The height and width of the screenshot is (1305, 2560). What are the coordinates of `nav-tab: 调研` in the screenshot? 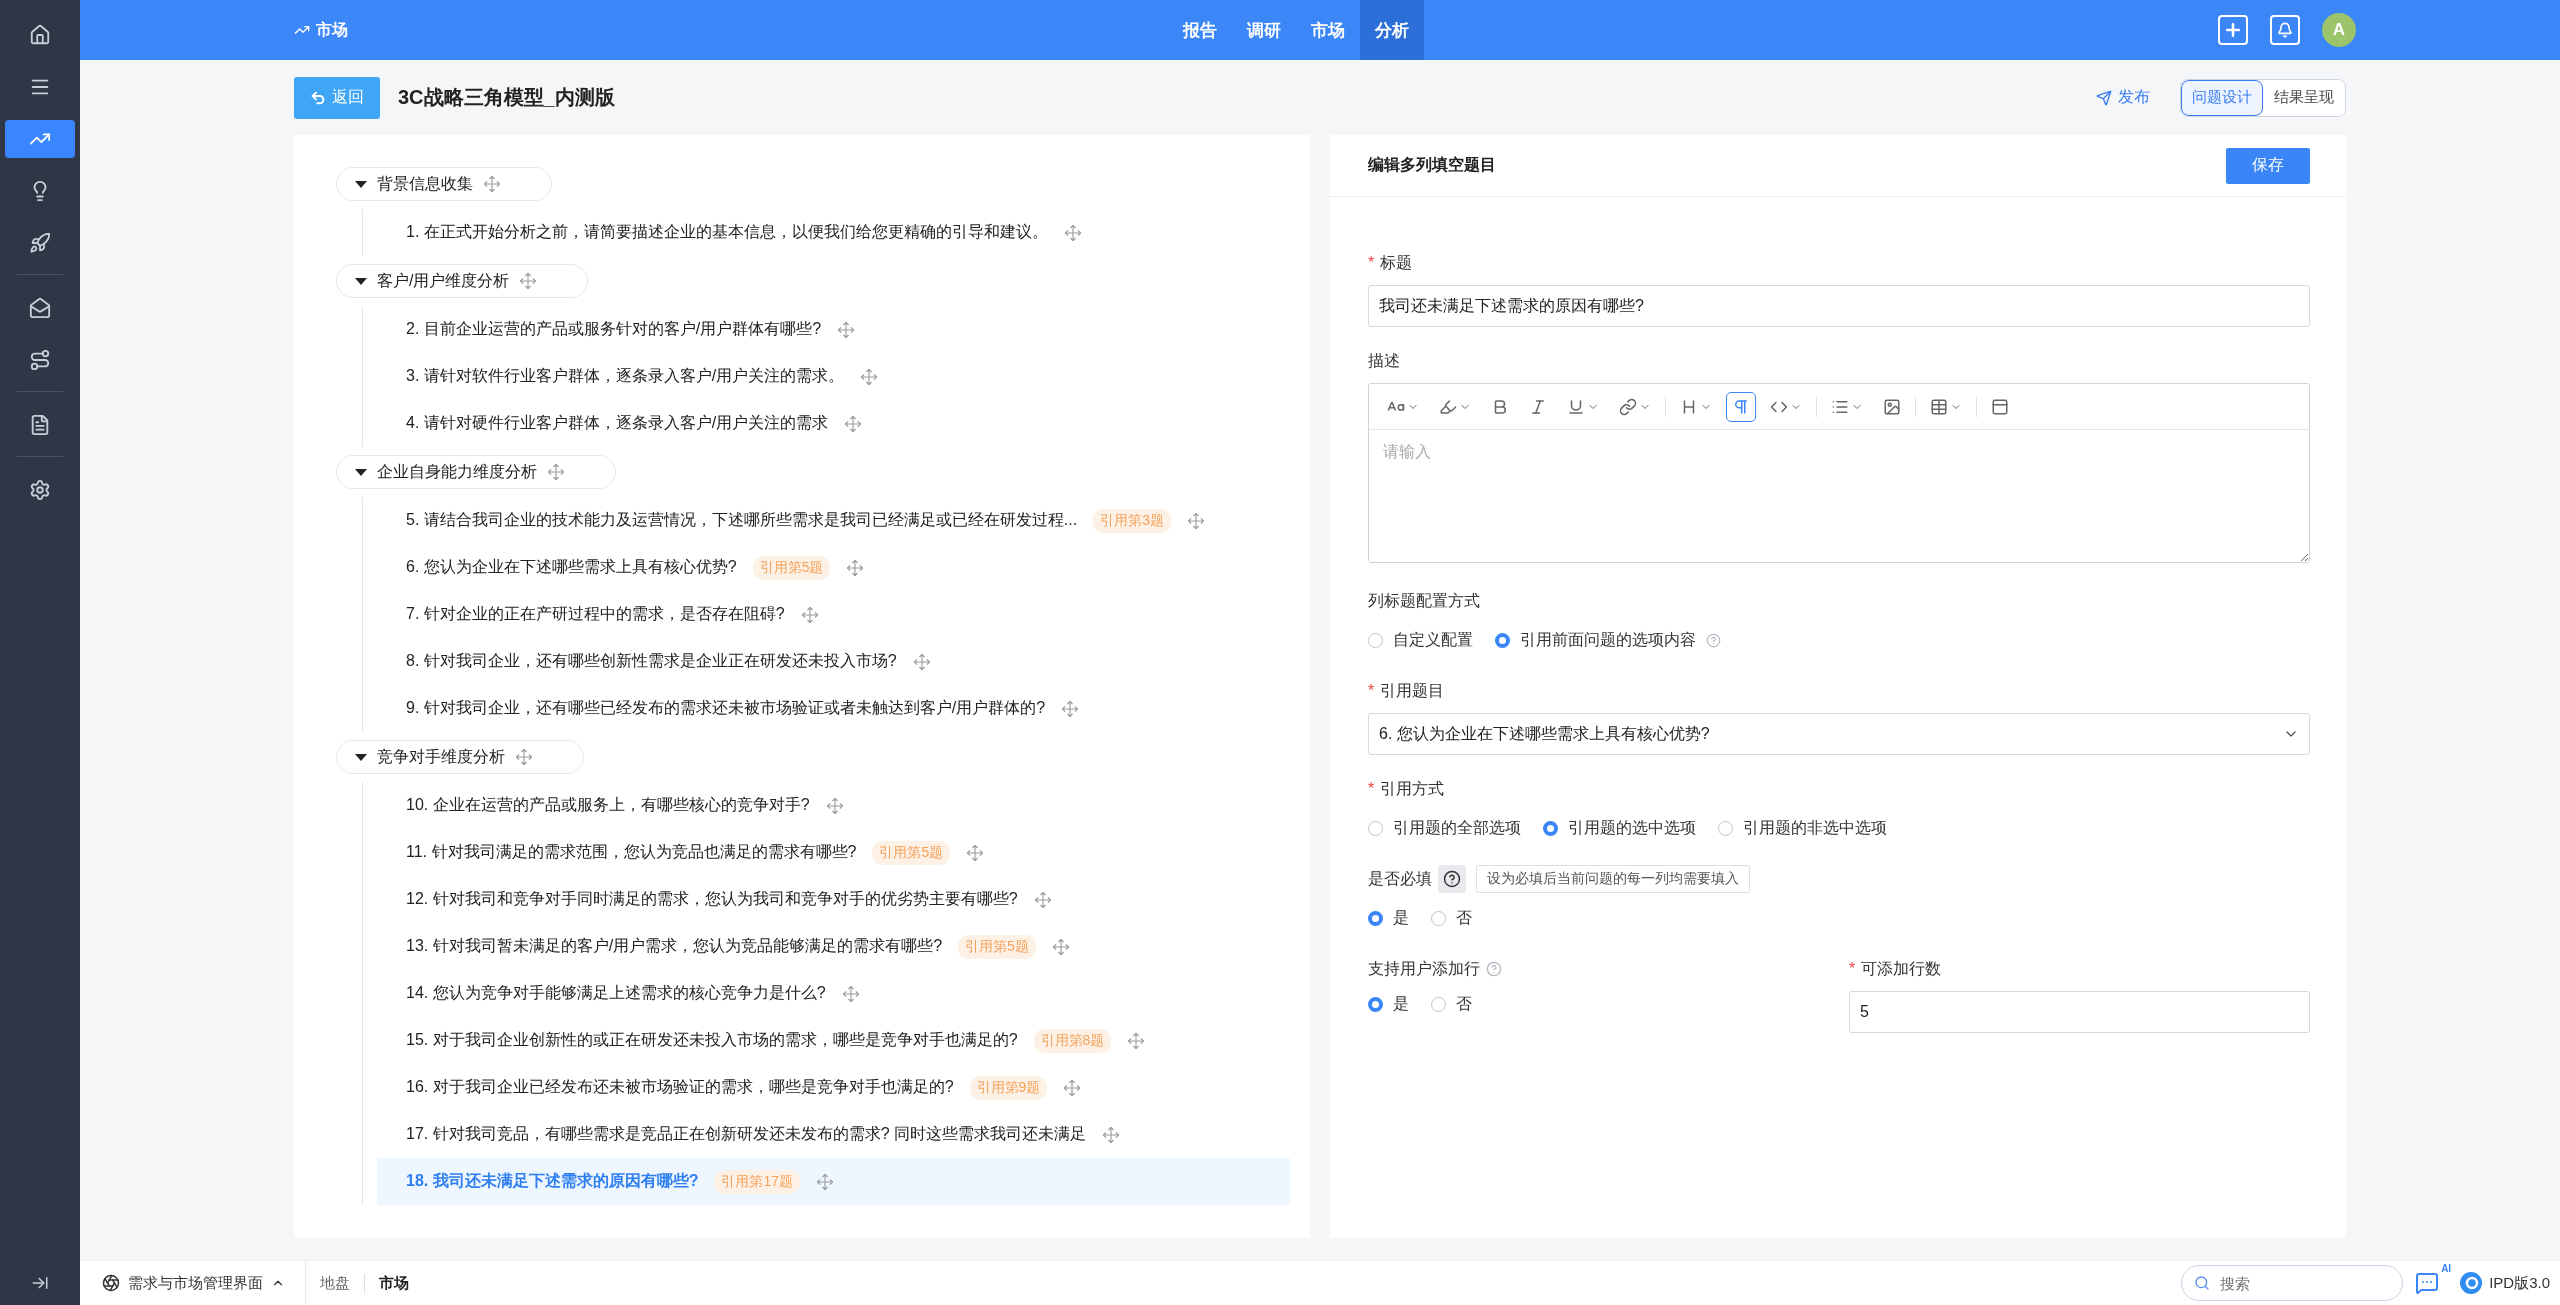 It's located at (1264, 30).